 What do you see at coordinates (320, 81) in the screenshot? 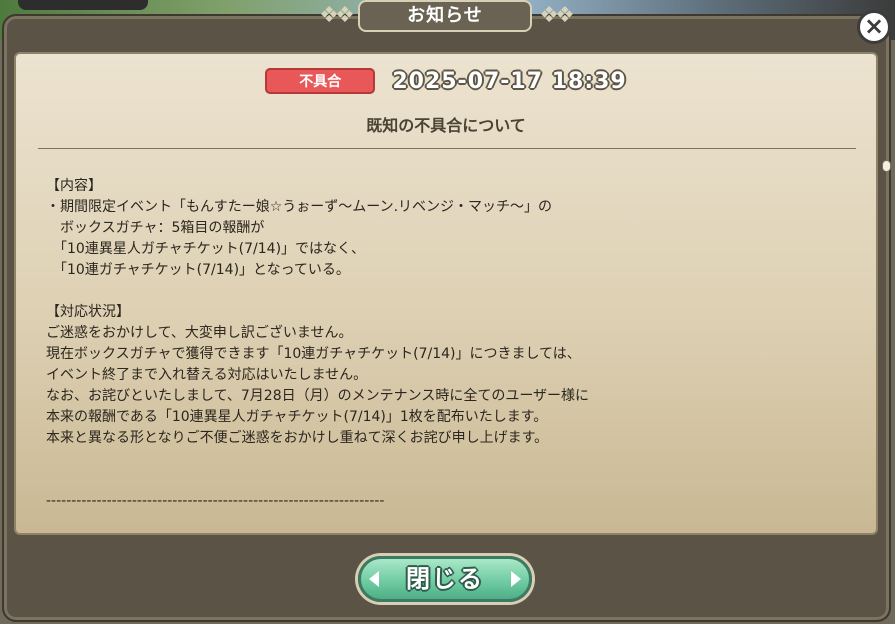
I see `category-badge: 不具合` at bounding box center [320, 81].